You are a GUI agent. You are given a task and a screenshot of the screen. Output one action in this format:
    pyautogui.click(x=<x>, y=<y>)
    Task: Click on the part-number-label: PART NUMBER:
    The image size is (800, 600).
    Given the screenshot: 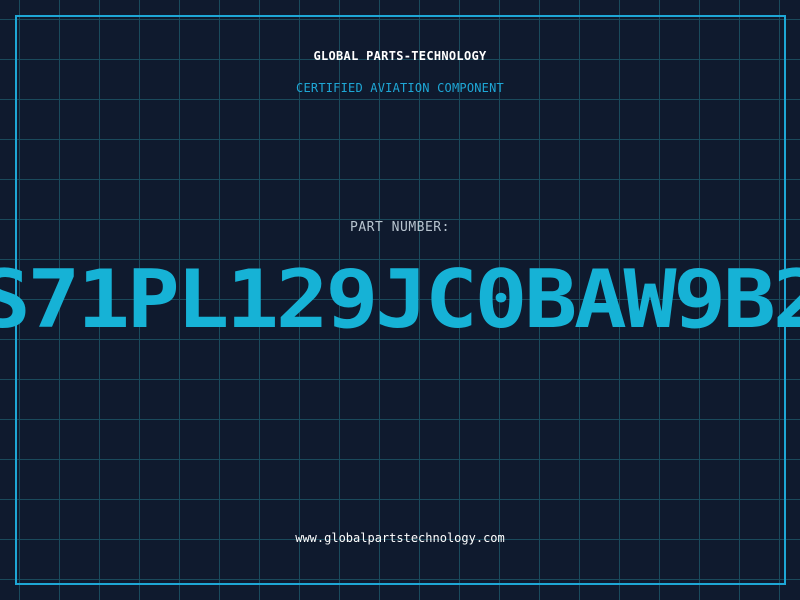 What is the action you would take?
    pyautogui.click(x=400, y=227)
    